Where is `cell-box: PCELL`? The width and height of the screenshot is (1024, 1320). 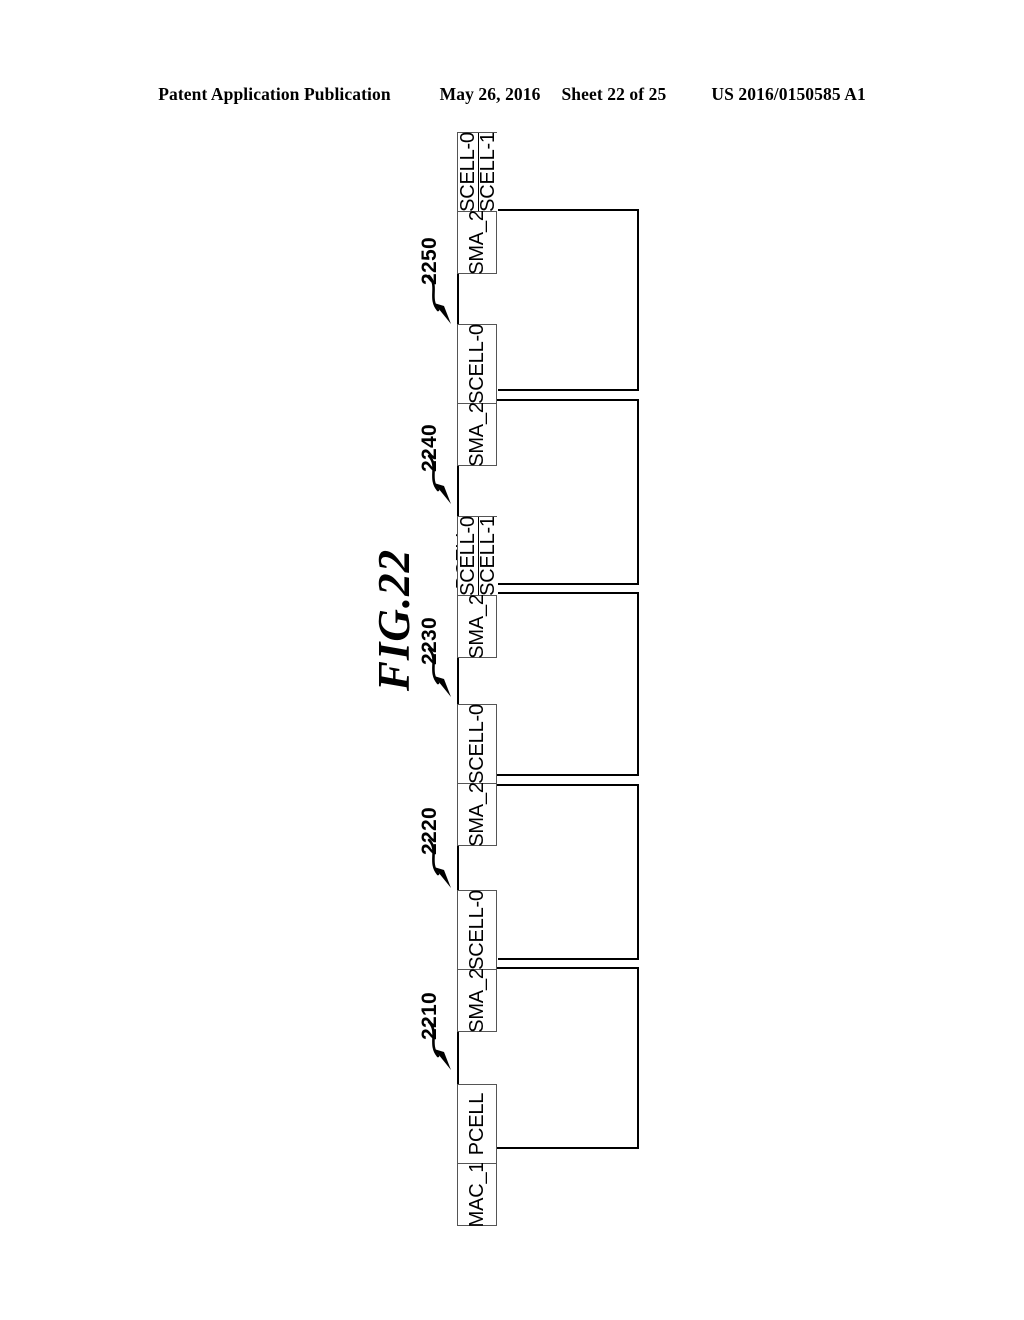 cell-box: PCELL is located at coordinates (477, 1124).